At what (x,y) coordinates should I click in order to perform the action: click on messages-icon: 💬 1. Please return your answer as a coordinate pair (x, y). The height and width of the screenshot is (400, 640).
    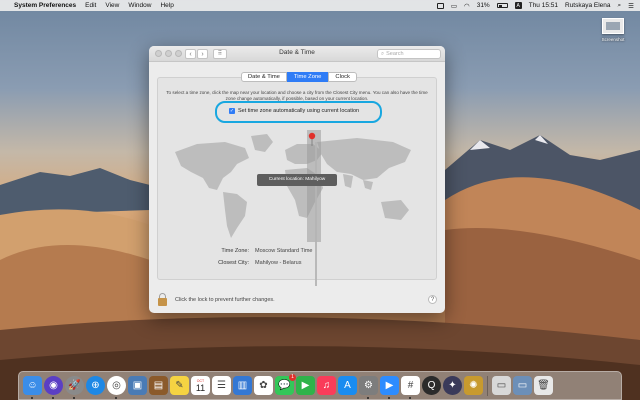
    Looking at the image, I should click on (285, 384).